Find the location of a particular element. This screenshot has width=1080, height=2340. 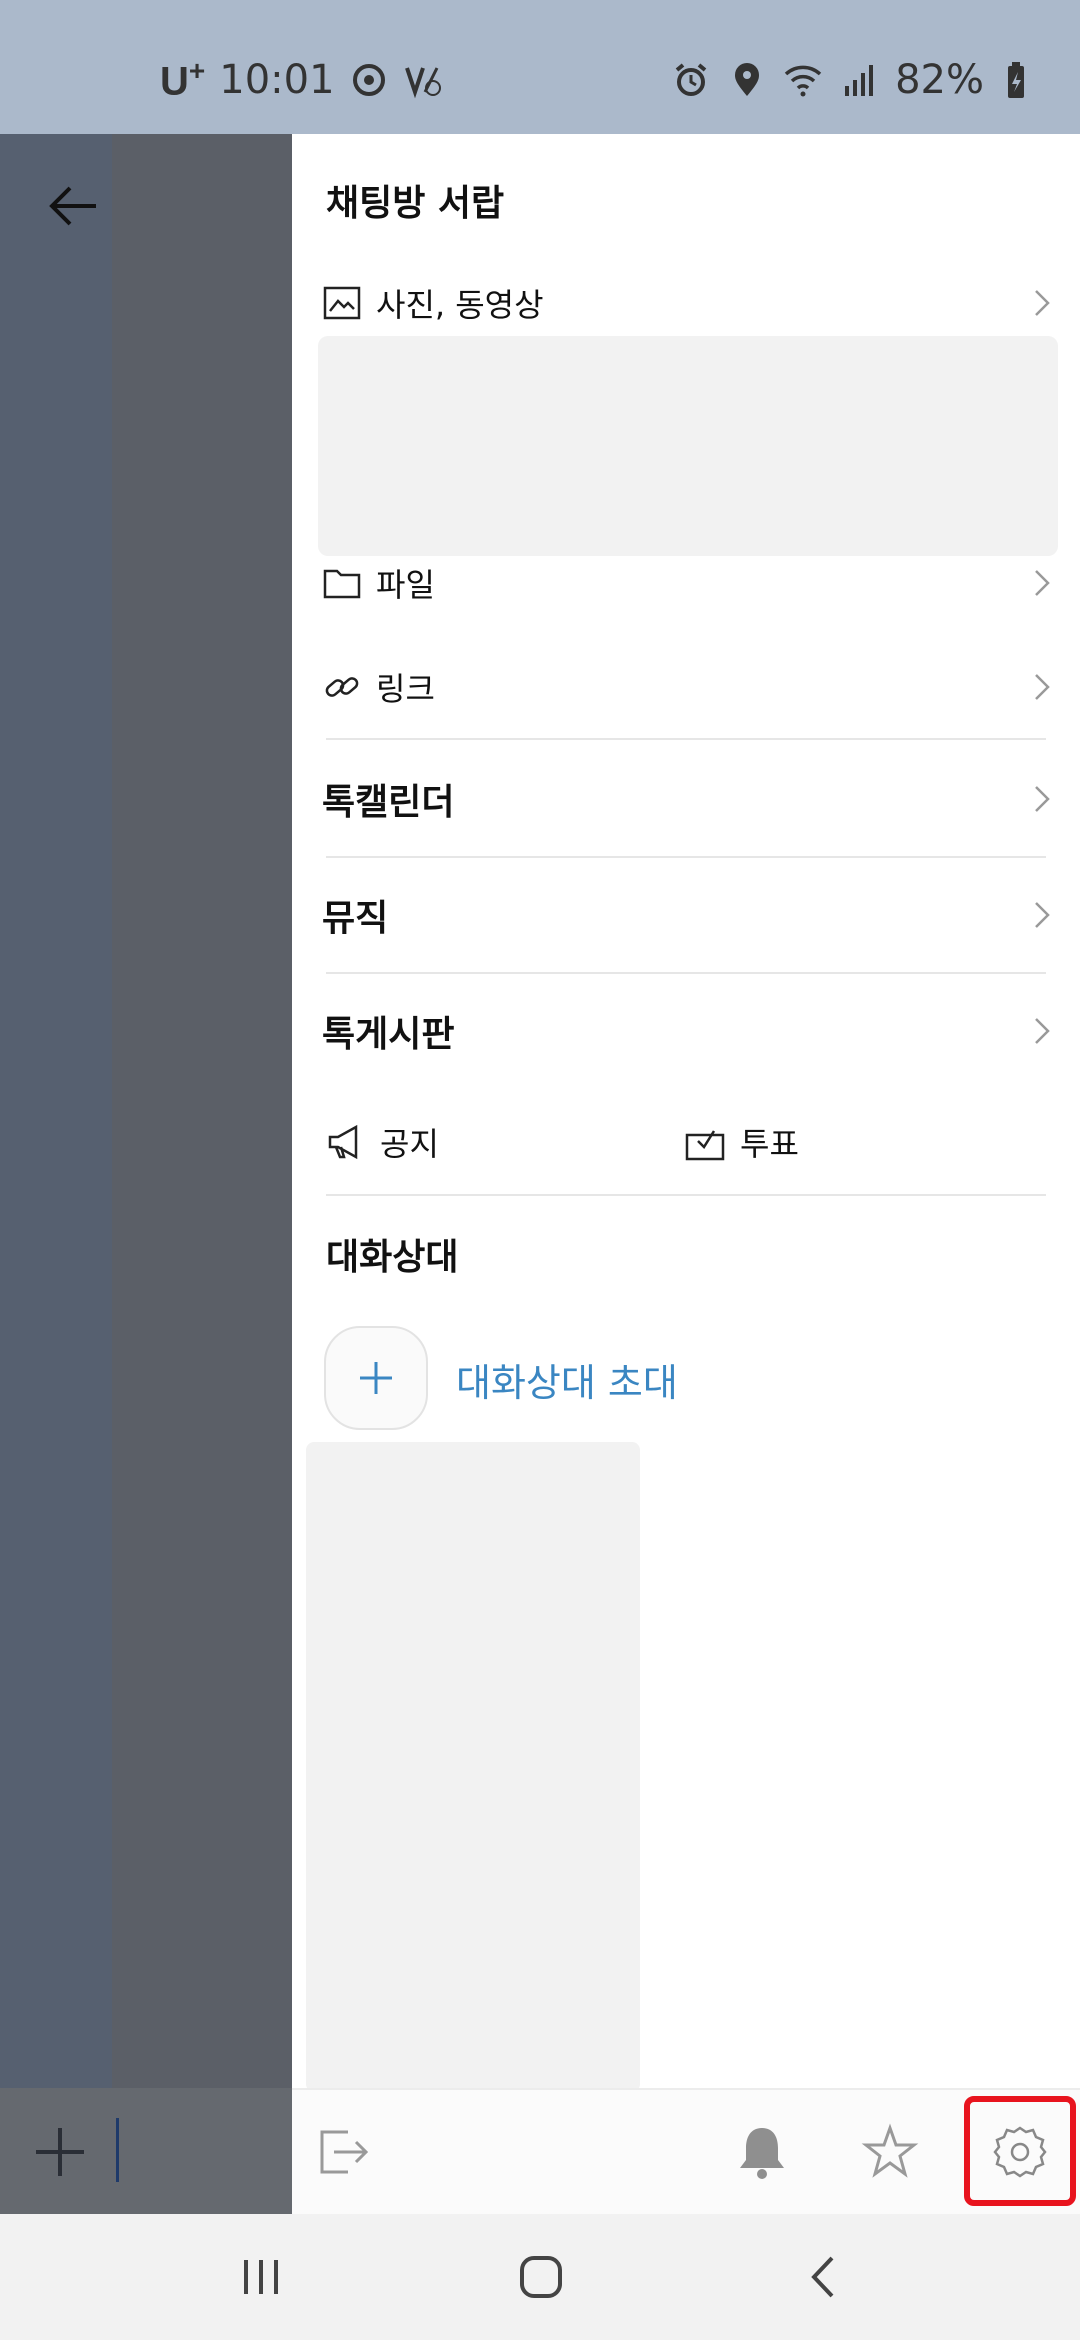

folder-icon is located at coordinates (342, 584).